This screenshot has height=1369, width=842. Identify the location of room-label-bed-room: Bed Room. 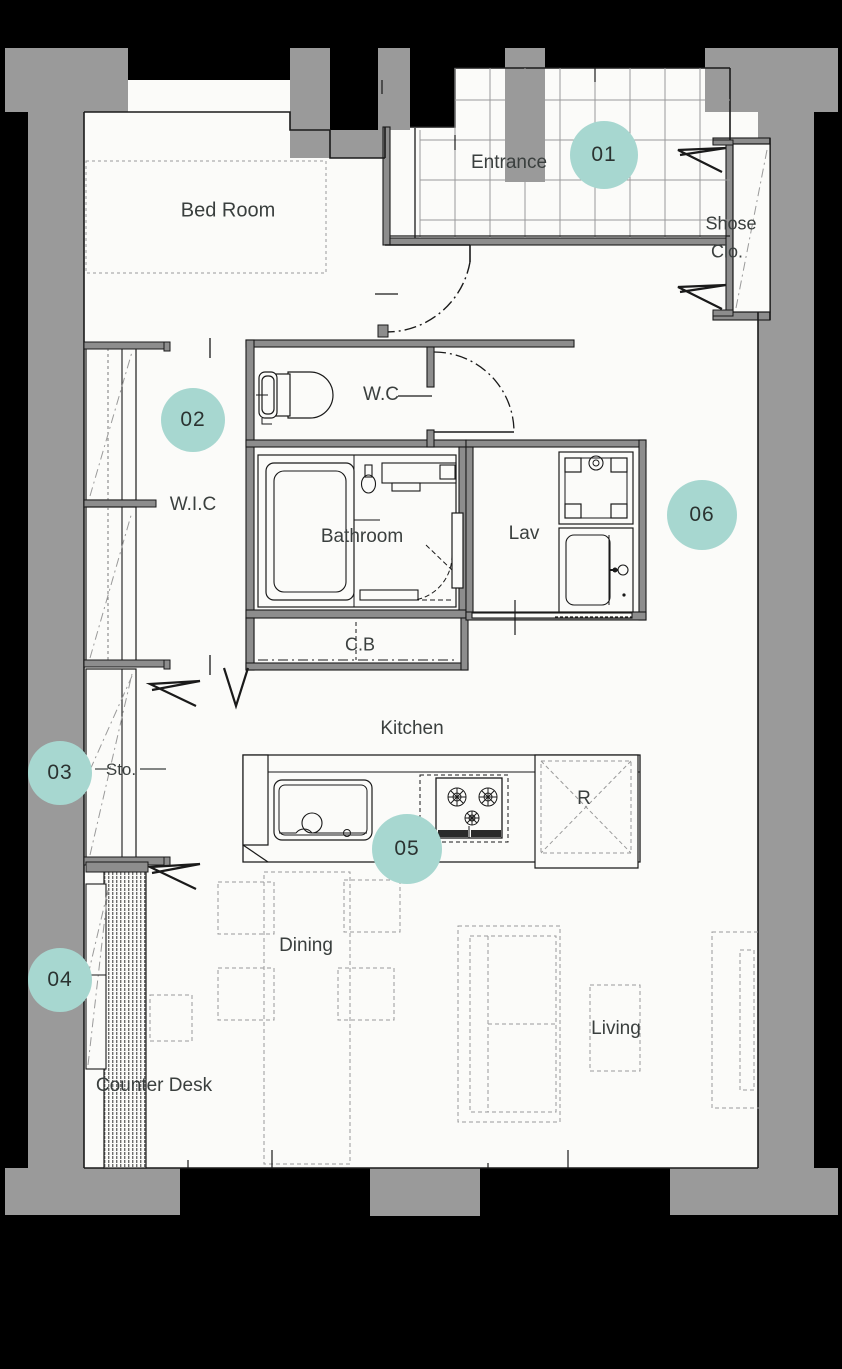
(228, 210).